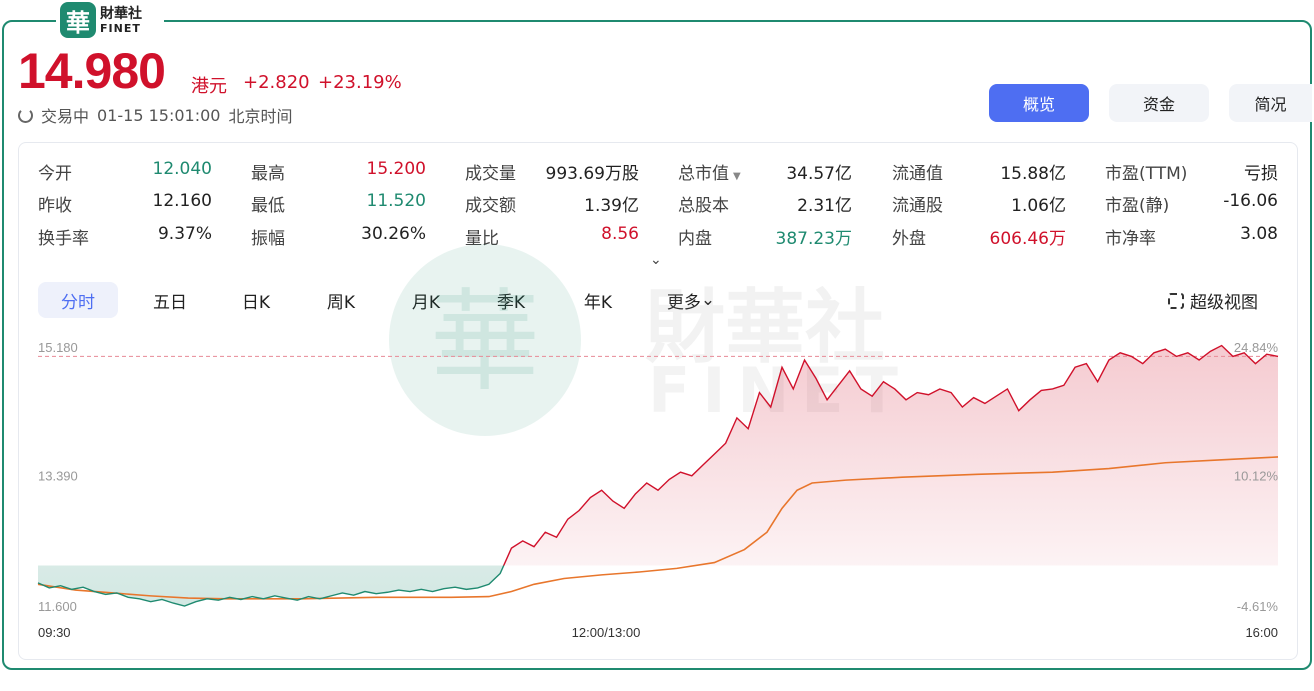 The height and width of the screenshot is (691, 1314). Describe the element at coordinates (54, 632) in the screenshot. I see `x-tick-label: 09:30` at that location.